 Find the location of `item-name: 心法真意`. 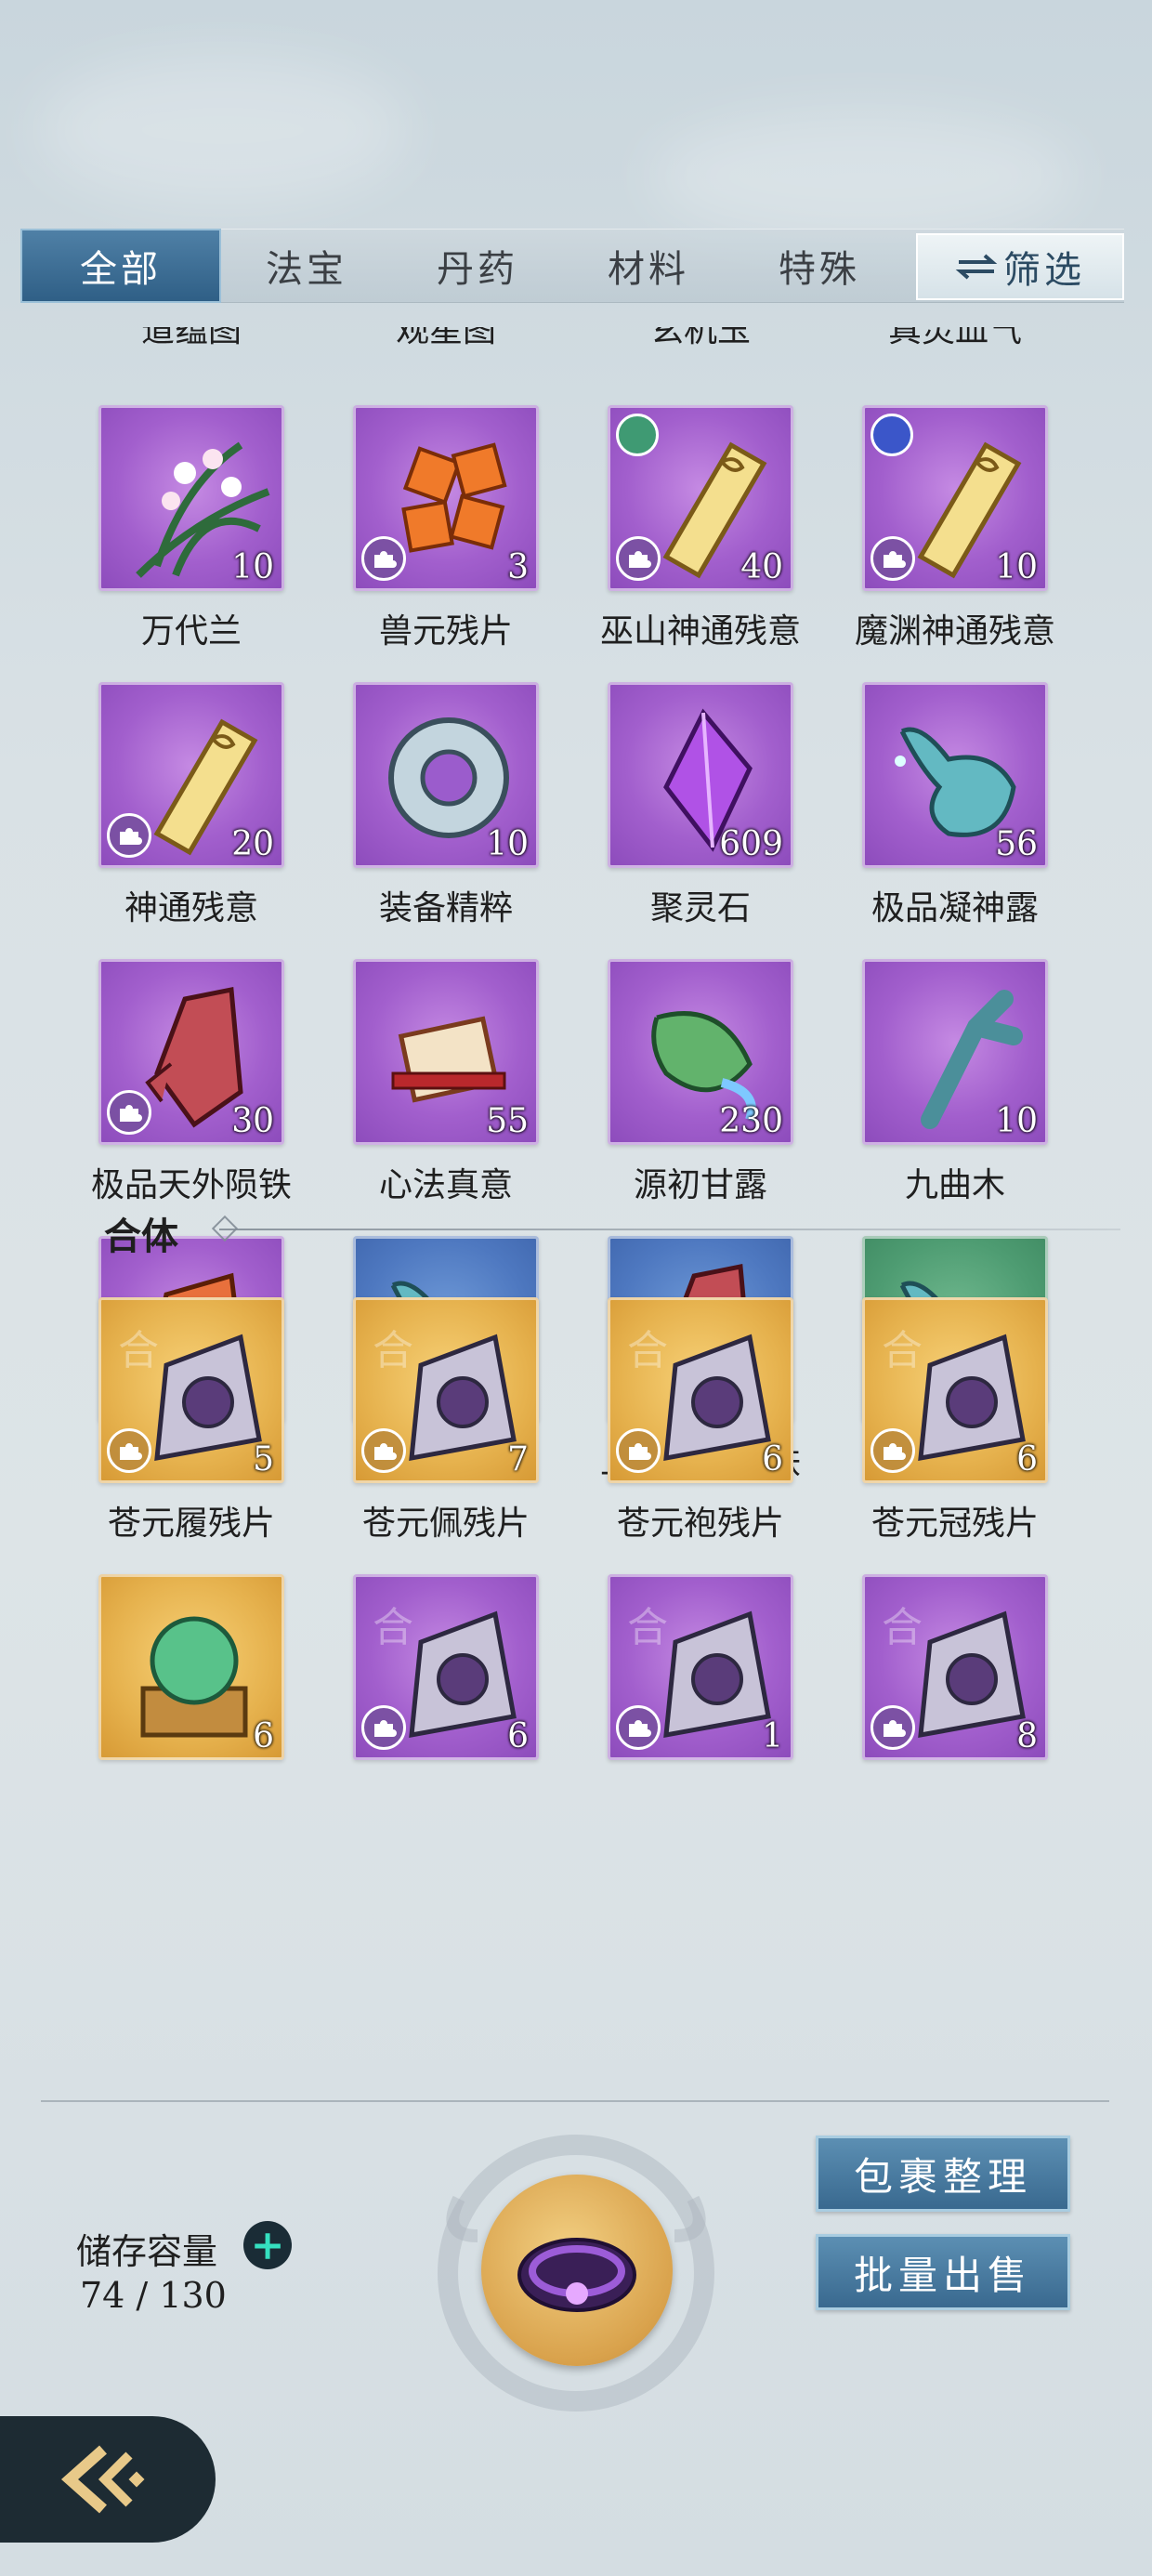

item-name: 心法真意 is located at coordinates (445, 1185).